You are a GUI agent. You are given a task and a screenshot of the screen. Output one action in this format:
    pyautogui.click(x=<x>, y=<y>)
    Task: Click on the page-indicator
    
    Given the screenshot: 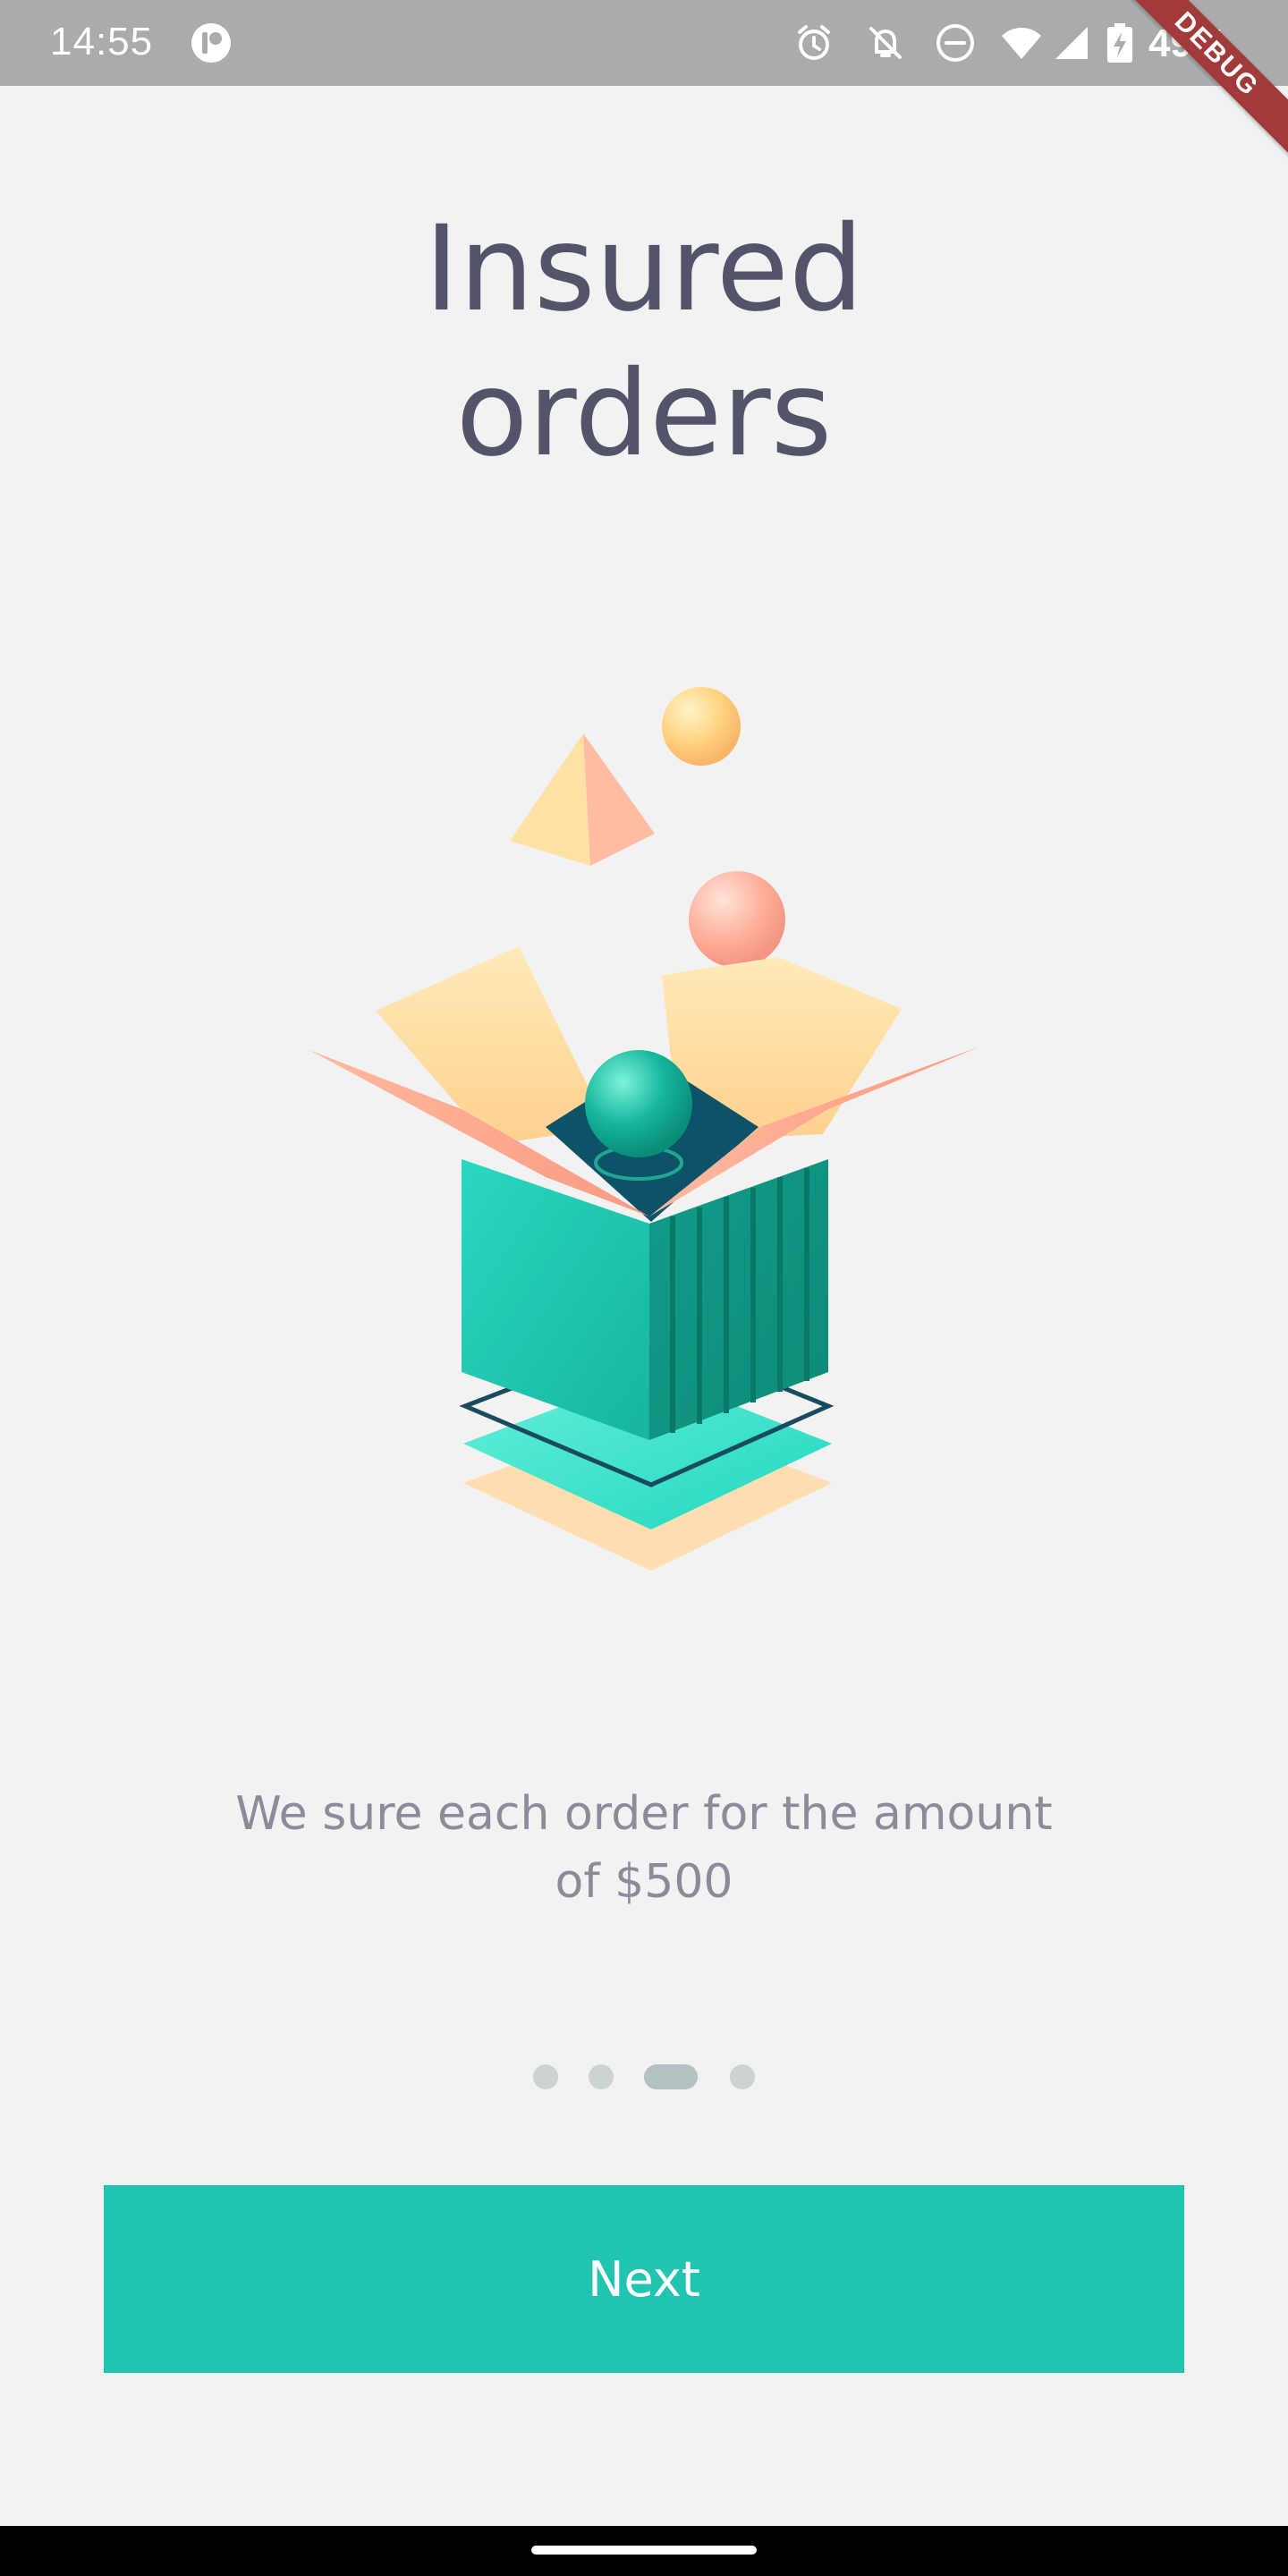 What is the action you would take?
    pyautogui.click(x=644, y=2076)
    